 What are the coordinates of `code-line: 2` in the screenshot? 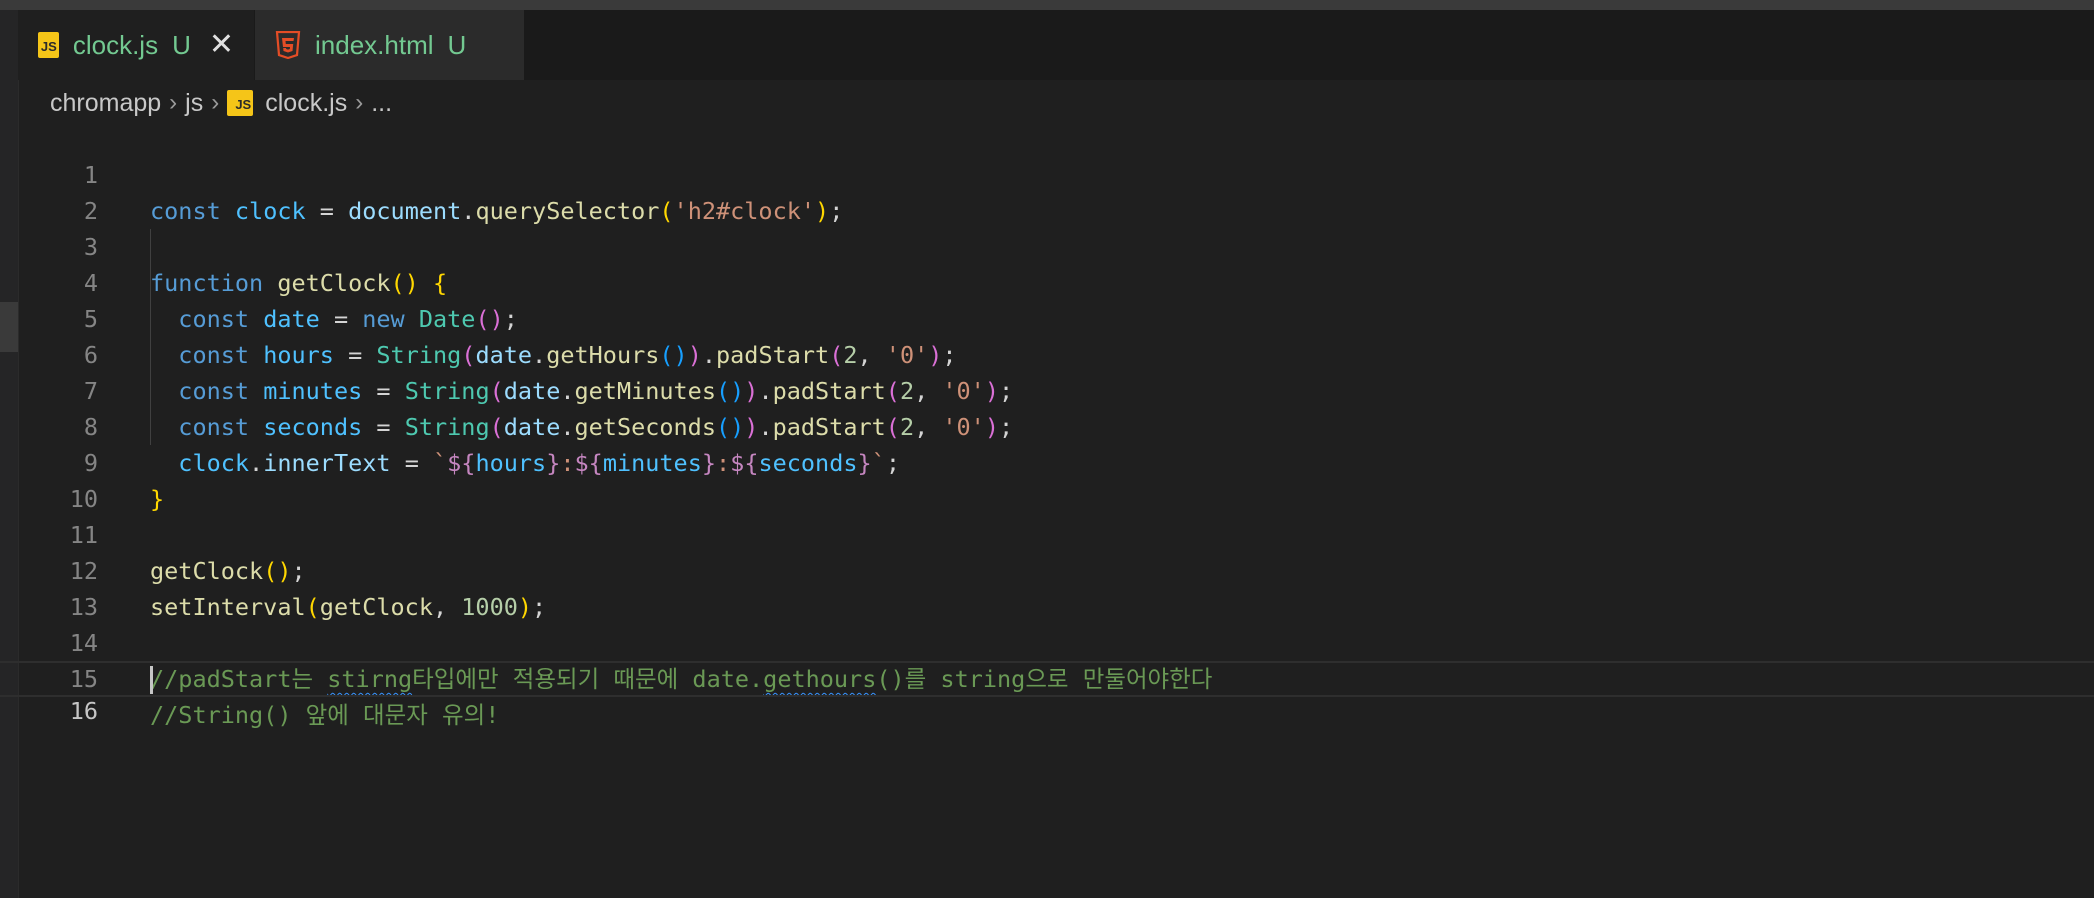 It's located at (1047, 191).